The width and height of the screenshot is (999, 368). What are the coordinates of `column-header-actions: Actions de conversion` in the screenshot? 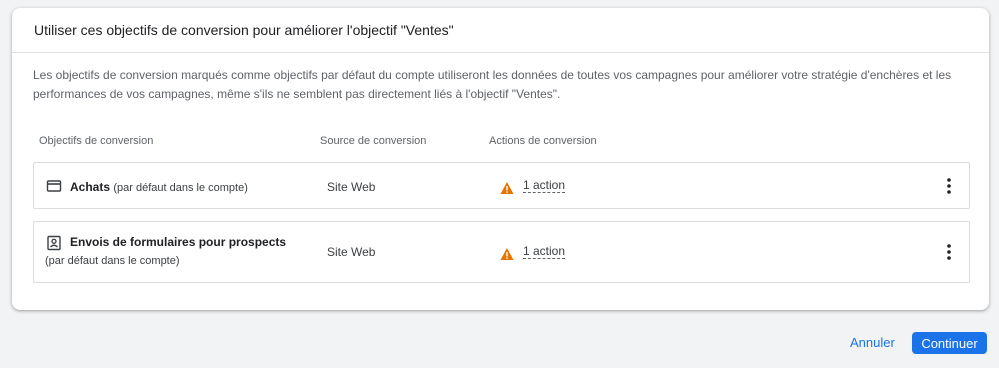 It's located at (543, 141).